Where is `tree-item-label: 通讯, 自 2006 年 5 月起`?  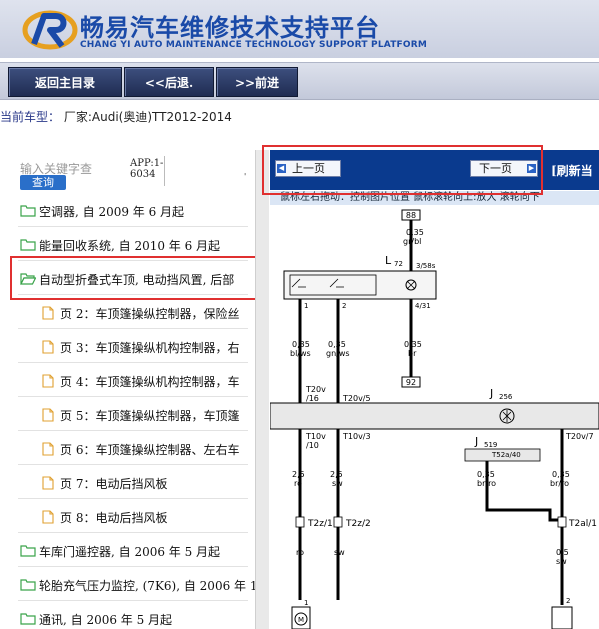 tree-item-label: 通讯, 自 2006 年 5 月起 is located at coordinates (106, 620).